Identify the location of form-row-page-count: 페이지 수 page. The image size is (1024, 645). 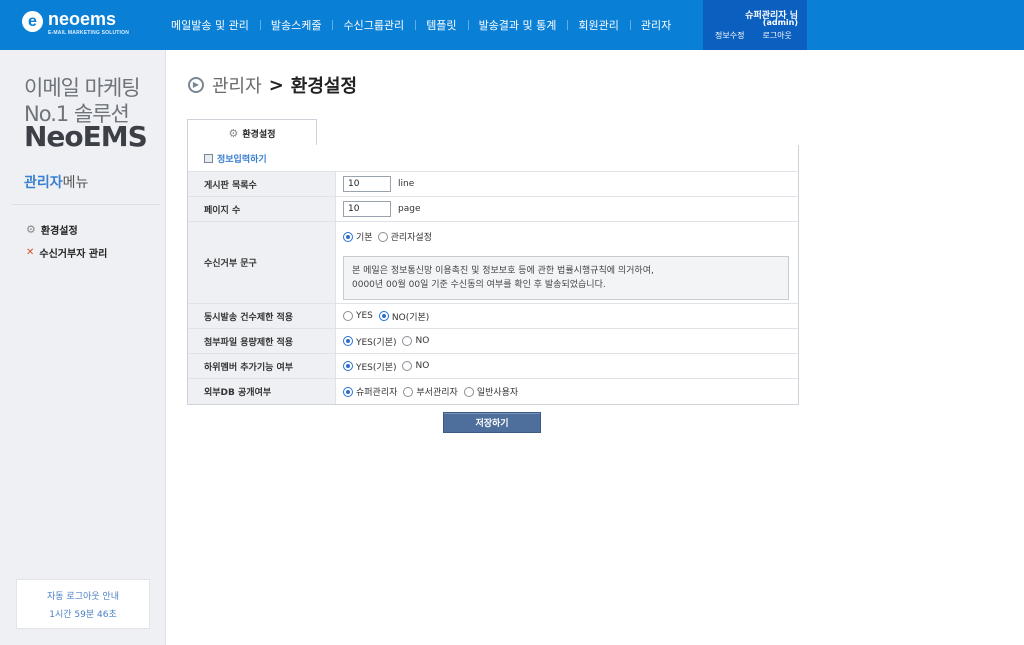
(493, 209).